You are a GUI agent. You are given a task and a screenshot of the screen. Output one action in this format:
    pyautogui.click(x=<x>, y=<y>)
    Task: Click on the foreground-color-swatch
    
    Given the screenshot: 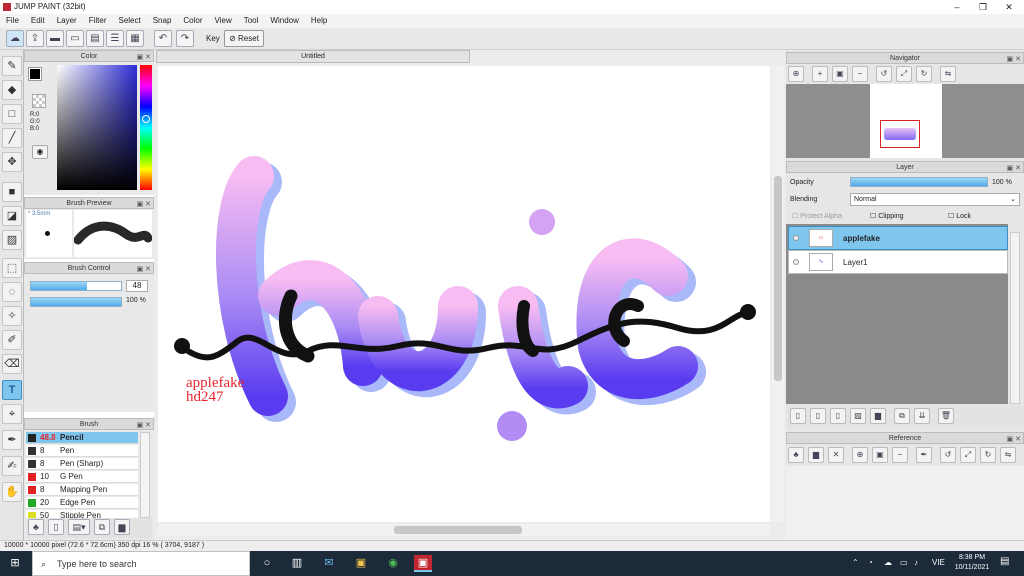 What is the action you would take?
    pyautogui.click(x=35, y=74)
    